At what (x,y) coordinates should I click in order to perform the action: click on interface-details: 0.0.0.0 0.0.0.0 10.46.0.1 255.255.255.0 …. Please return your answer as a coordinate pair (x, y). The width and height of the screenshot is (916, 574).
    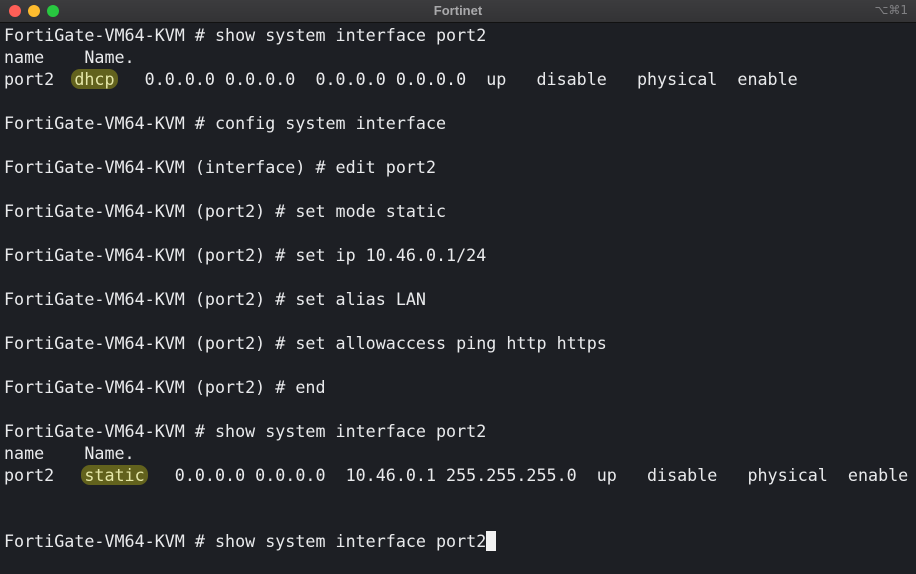
    Looking at the image, I should click on (526, 475).